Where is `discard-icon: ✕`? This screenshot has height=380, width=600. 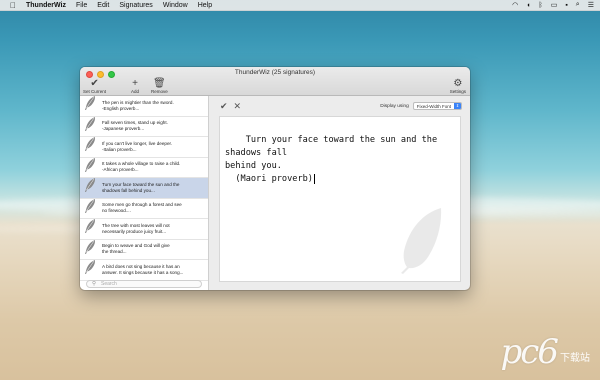 discard-icon: ✕ is located at coordinates (238, 106).